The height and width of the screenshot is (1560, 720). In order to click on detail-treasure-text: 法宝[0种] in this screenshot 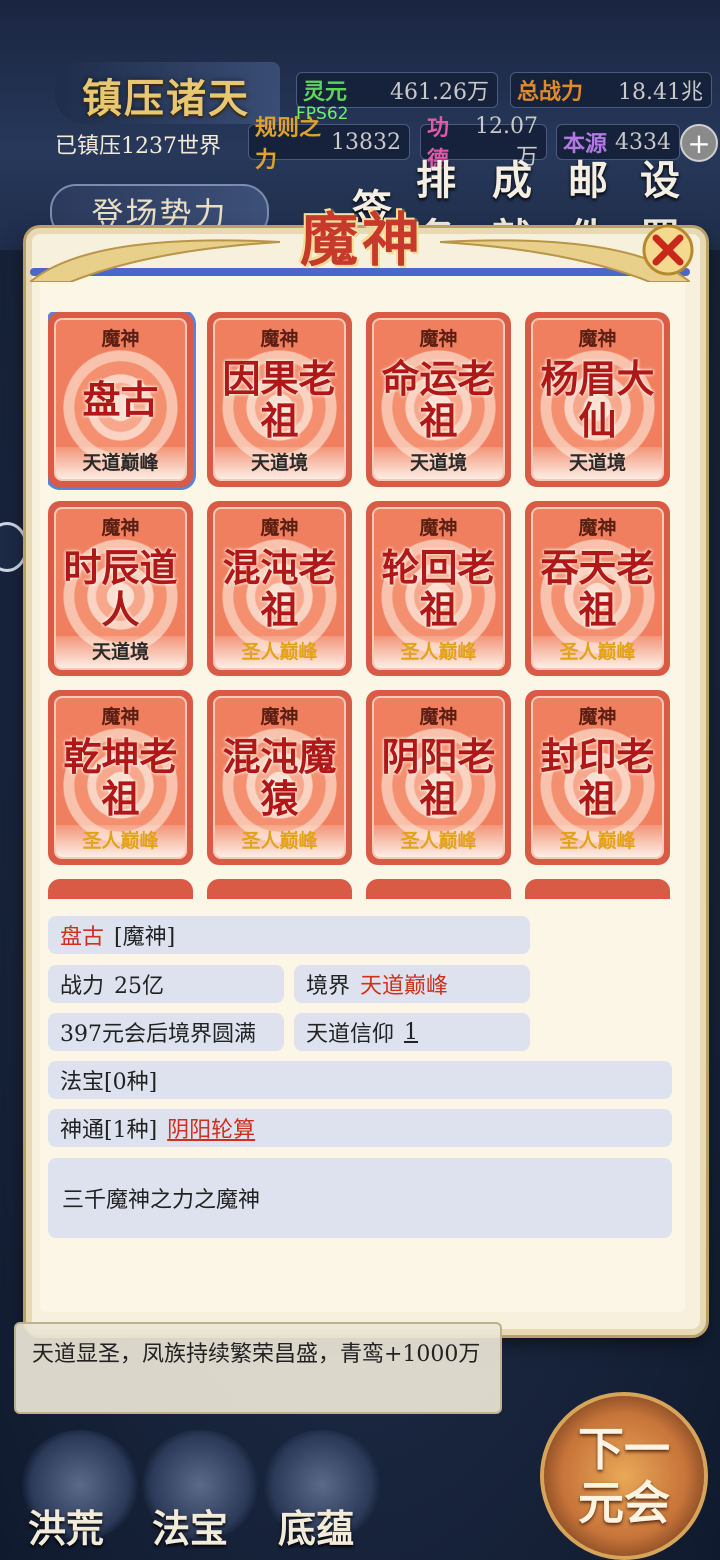, I will do `click(109, 1082)`.